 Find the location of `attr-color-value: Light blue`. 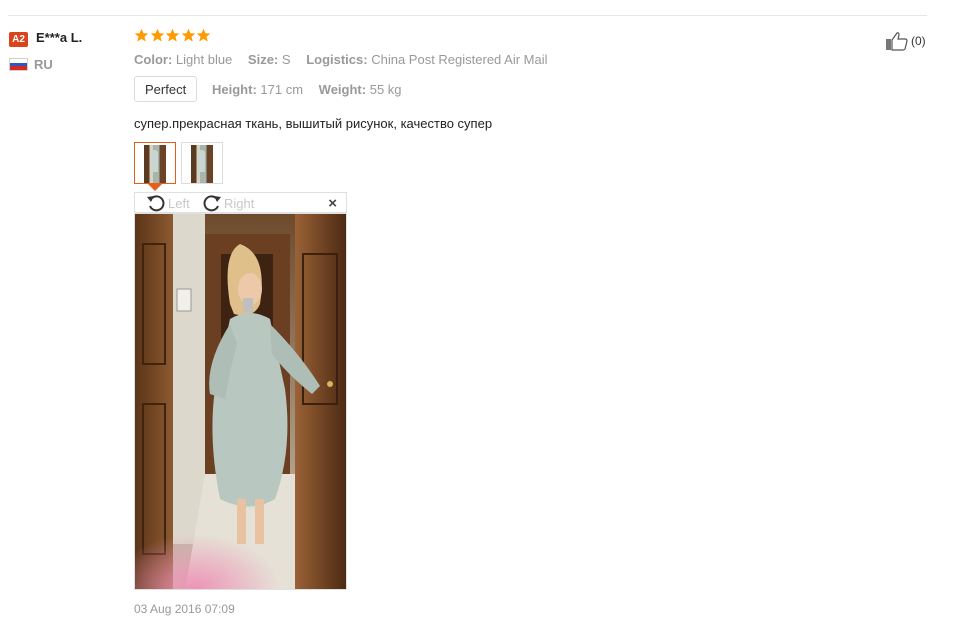

attr-color-value: Light blue is located at coordinates (204, 59).